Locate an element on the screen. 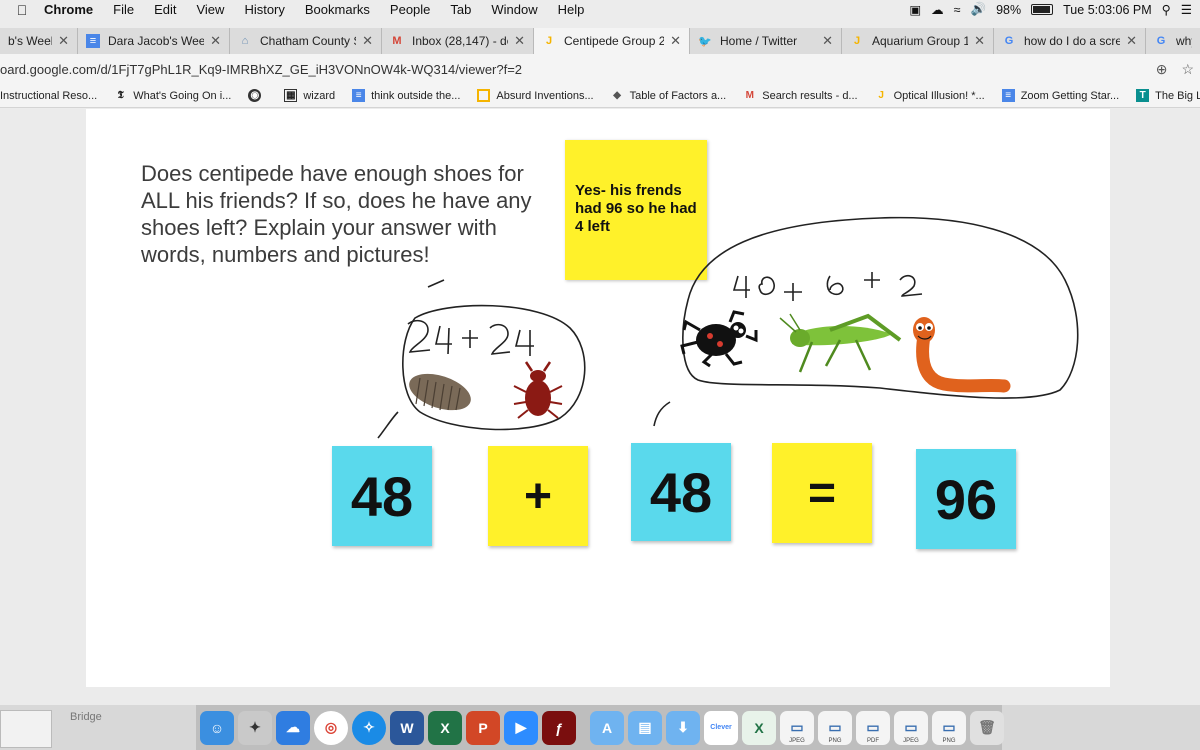 Image resolution: width=1200 pixels, height=750 pixels. pdf-file-icon: ▭ PDF is located at coordinates (873, 727).